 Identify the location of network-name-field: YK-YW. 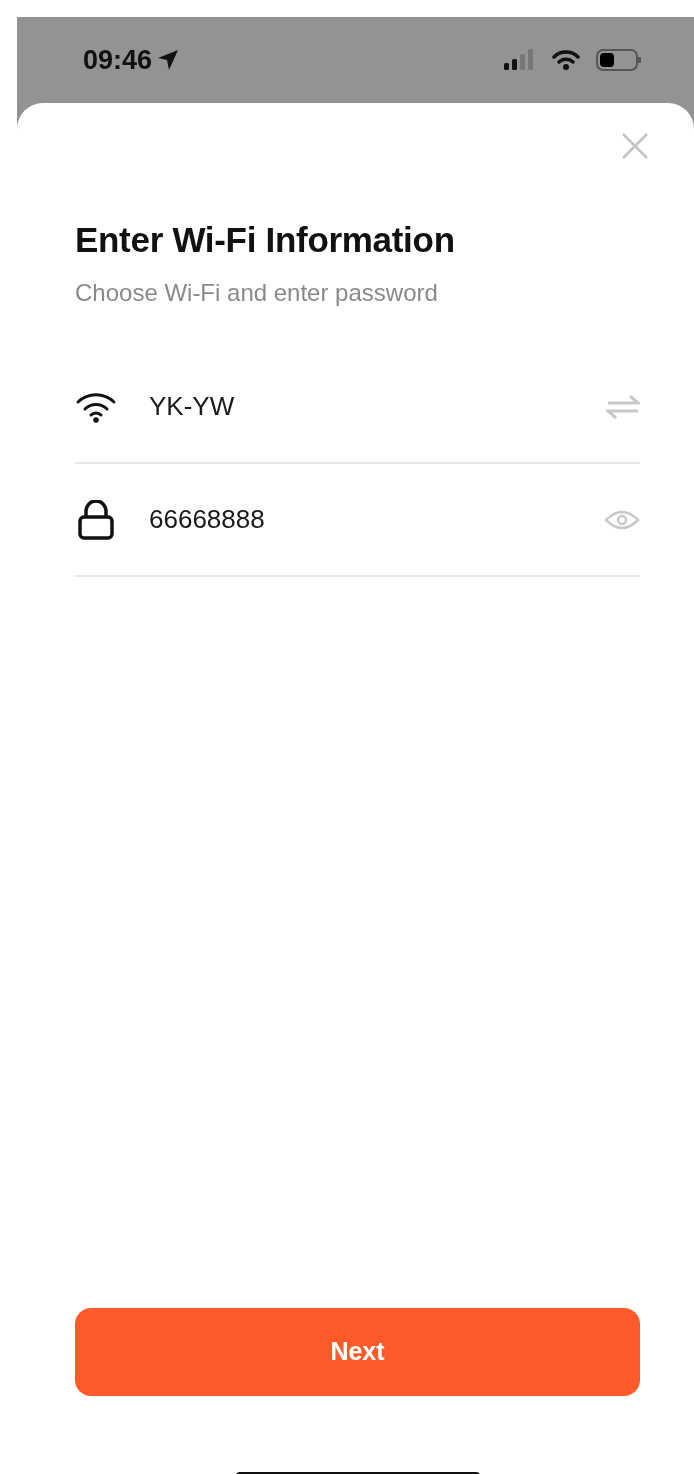
(361, 406).